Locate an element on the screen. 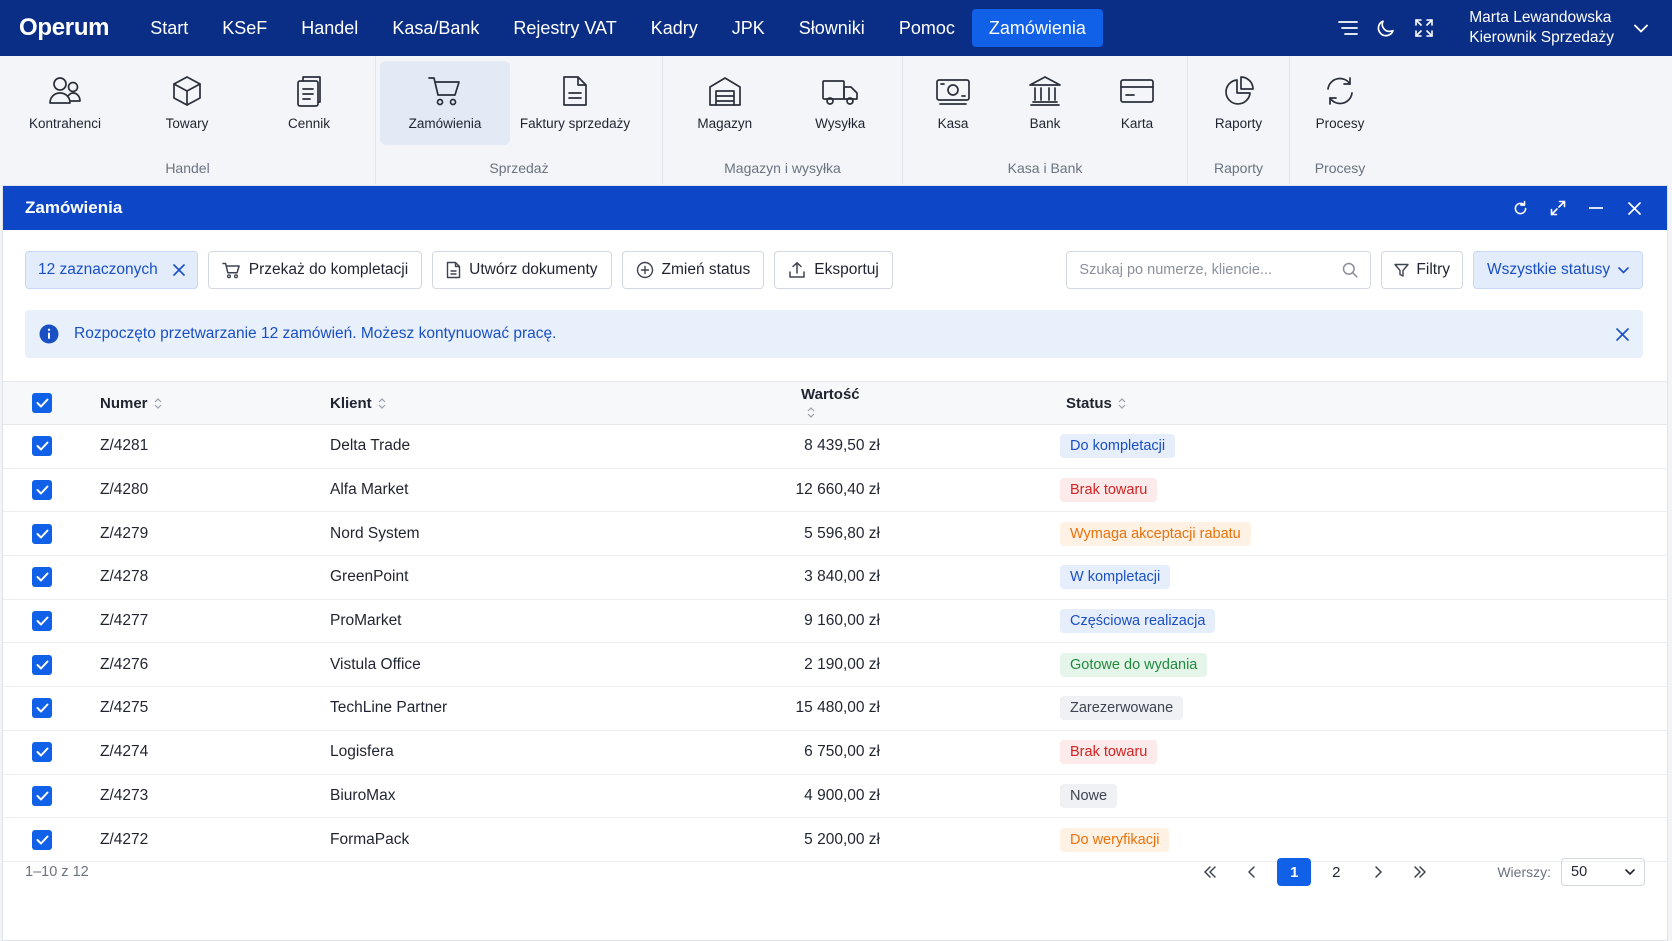  warehouse-icon is located at coordinates (725, 91).